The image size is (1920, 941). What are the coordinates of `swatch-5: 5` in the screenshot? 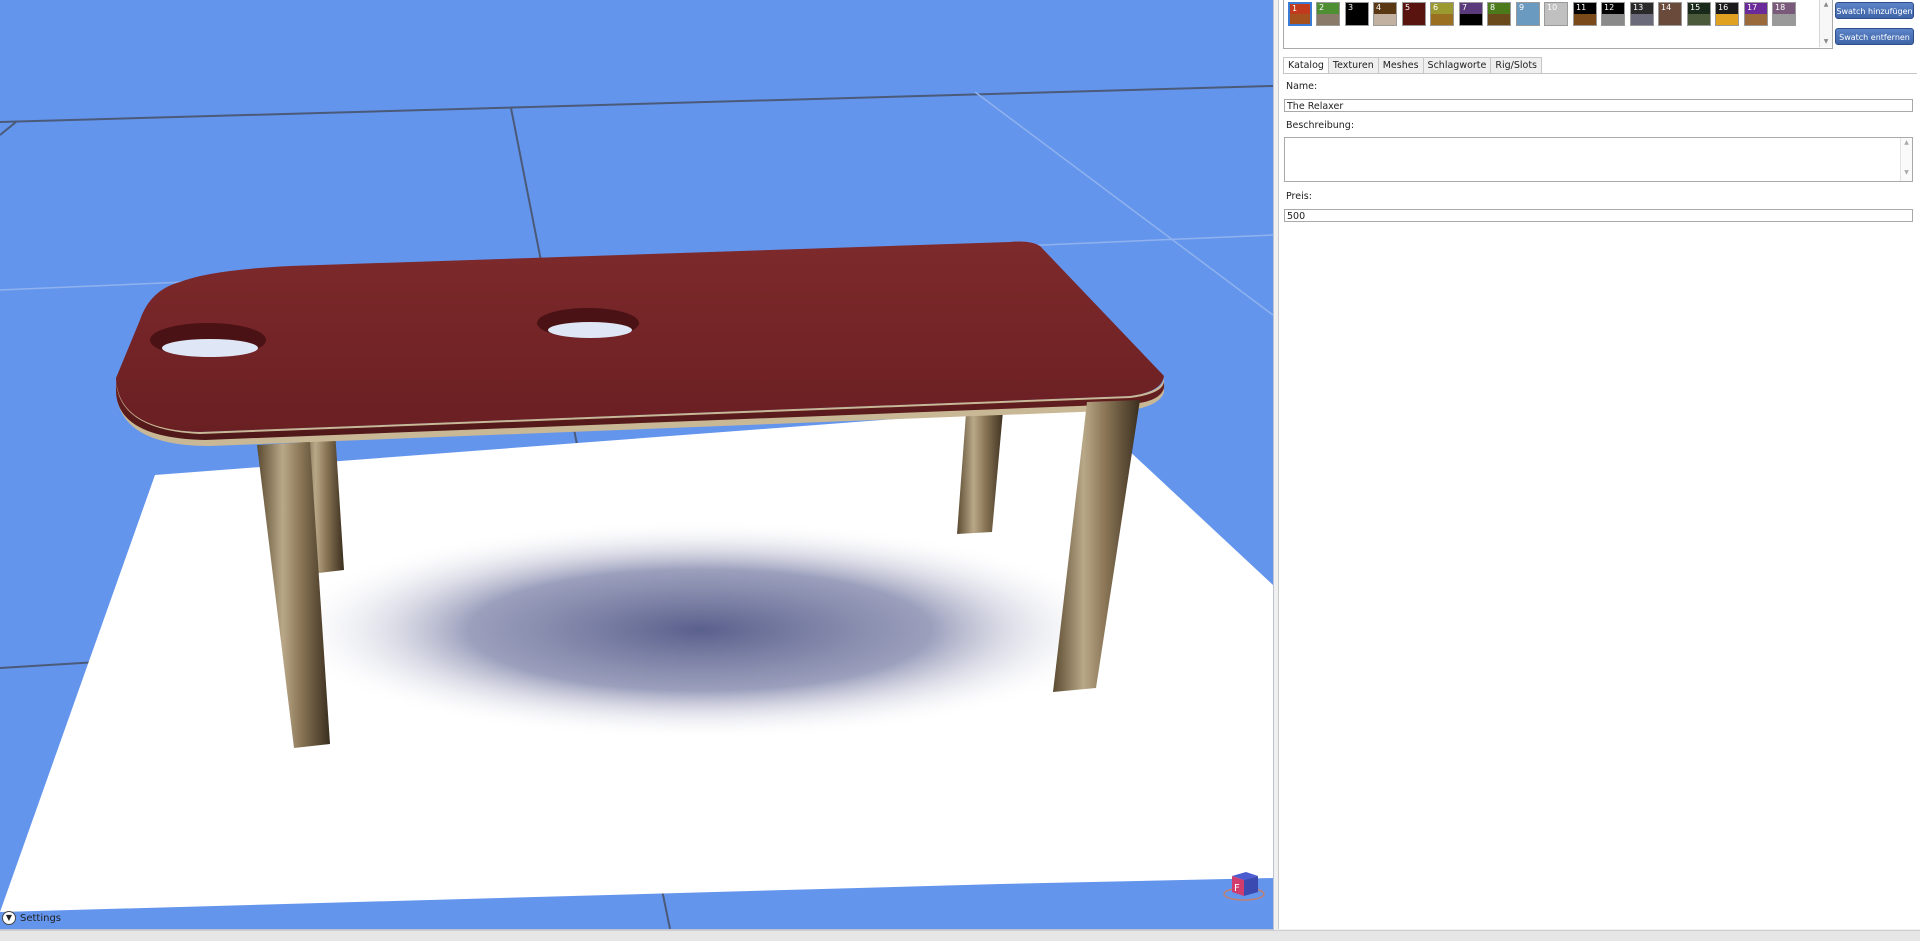 It's located at (1414, 14).